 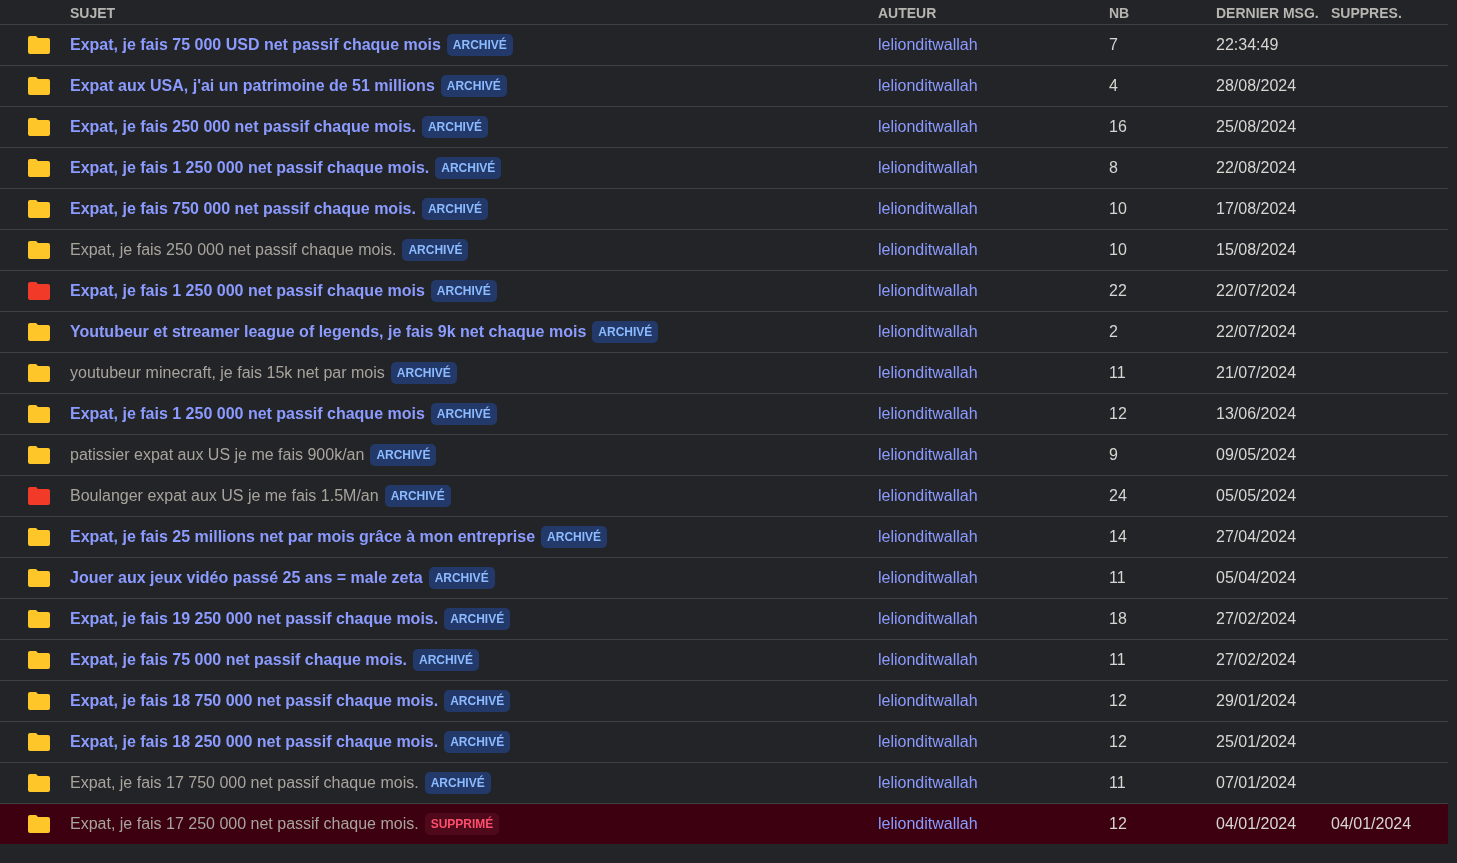 What do you see at coordinates (250, 168) in the screenshot?
I see `topic-link: Expat, je fais 1 250 000 net passif chaque mois.` at bounding box center [250, 168].